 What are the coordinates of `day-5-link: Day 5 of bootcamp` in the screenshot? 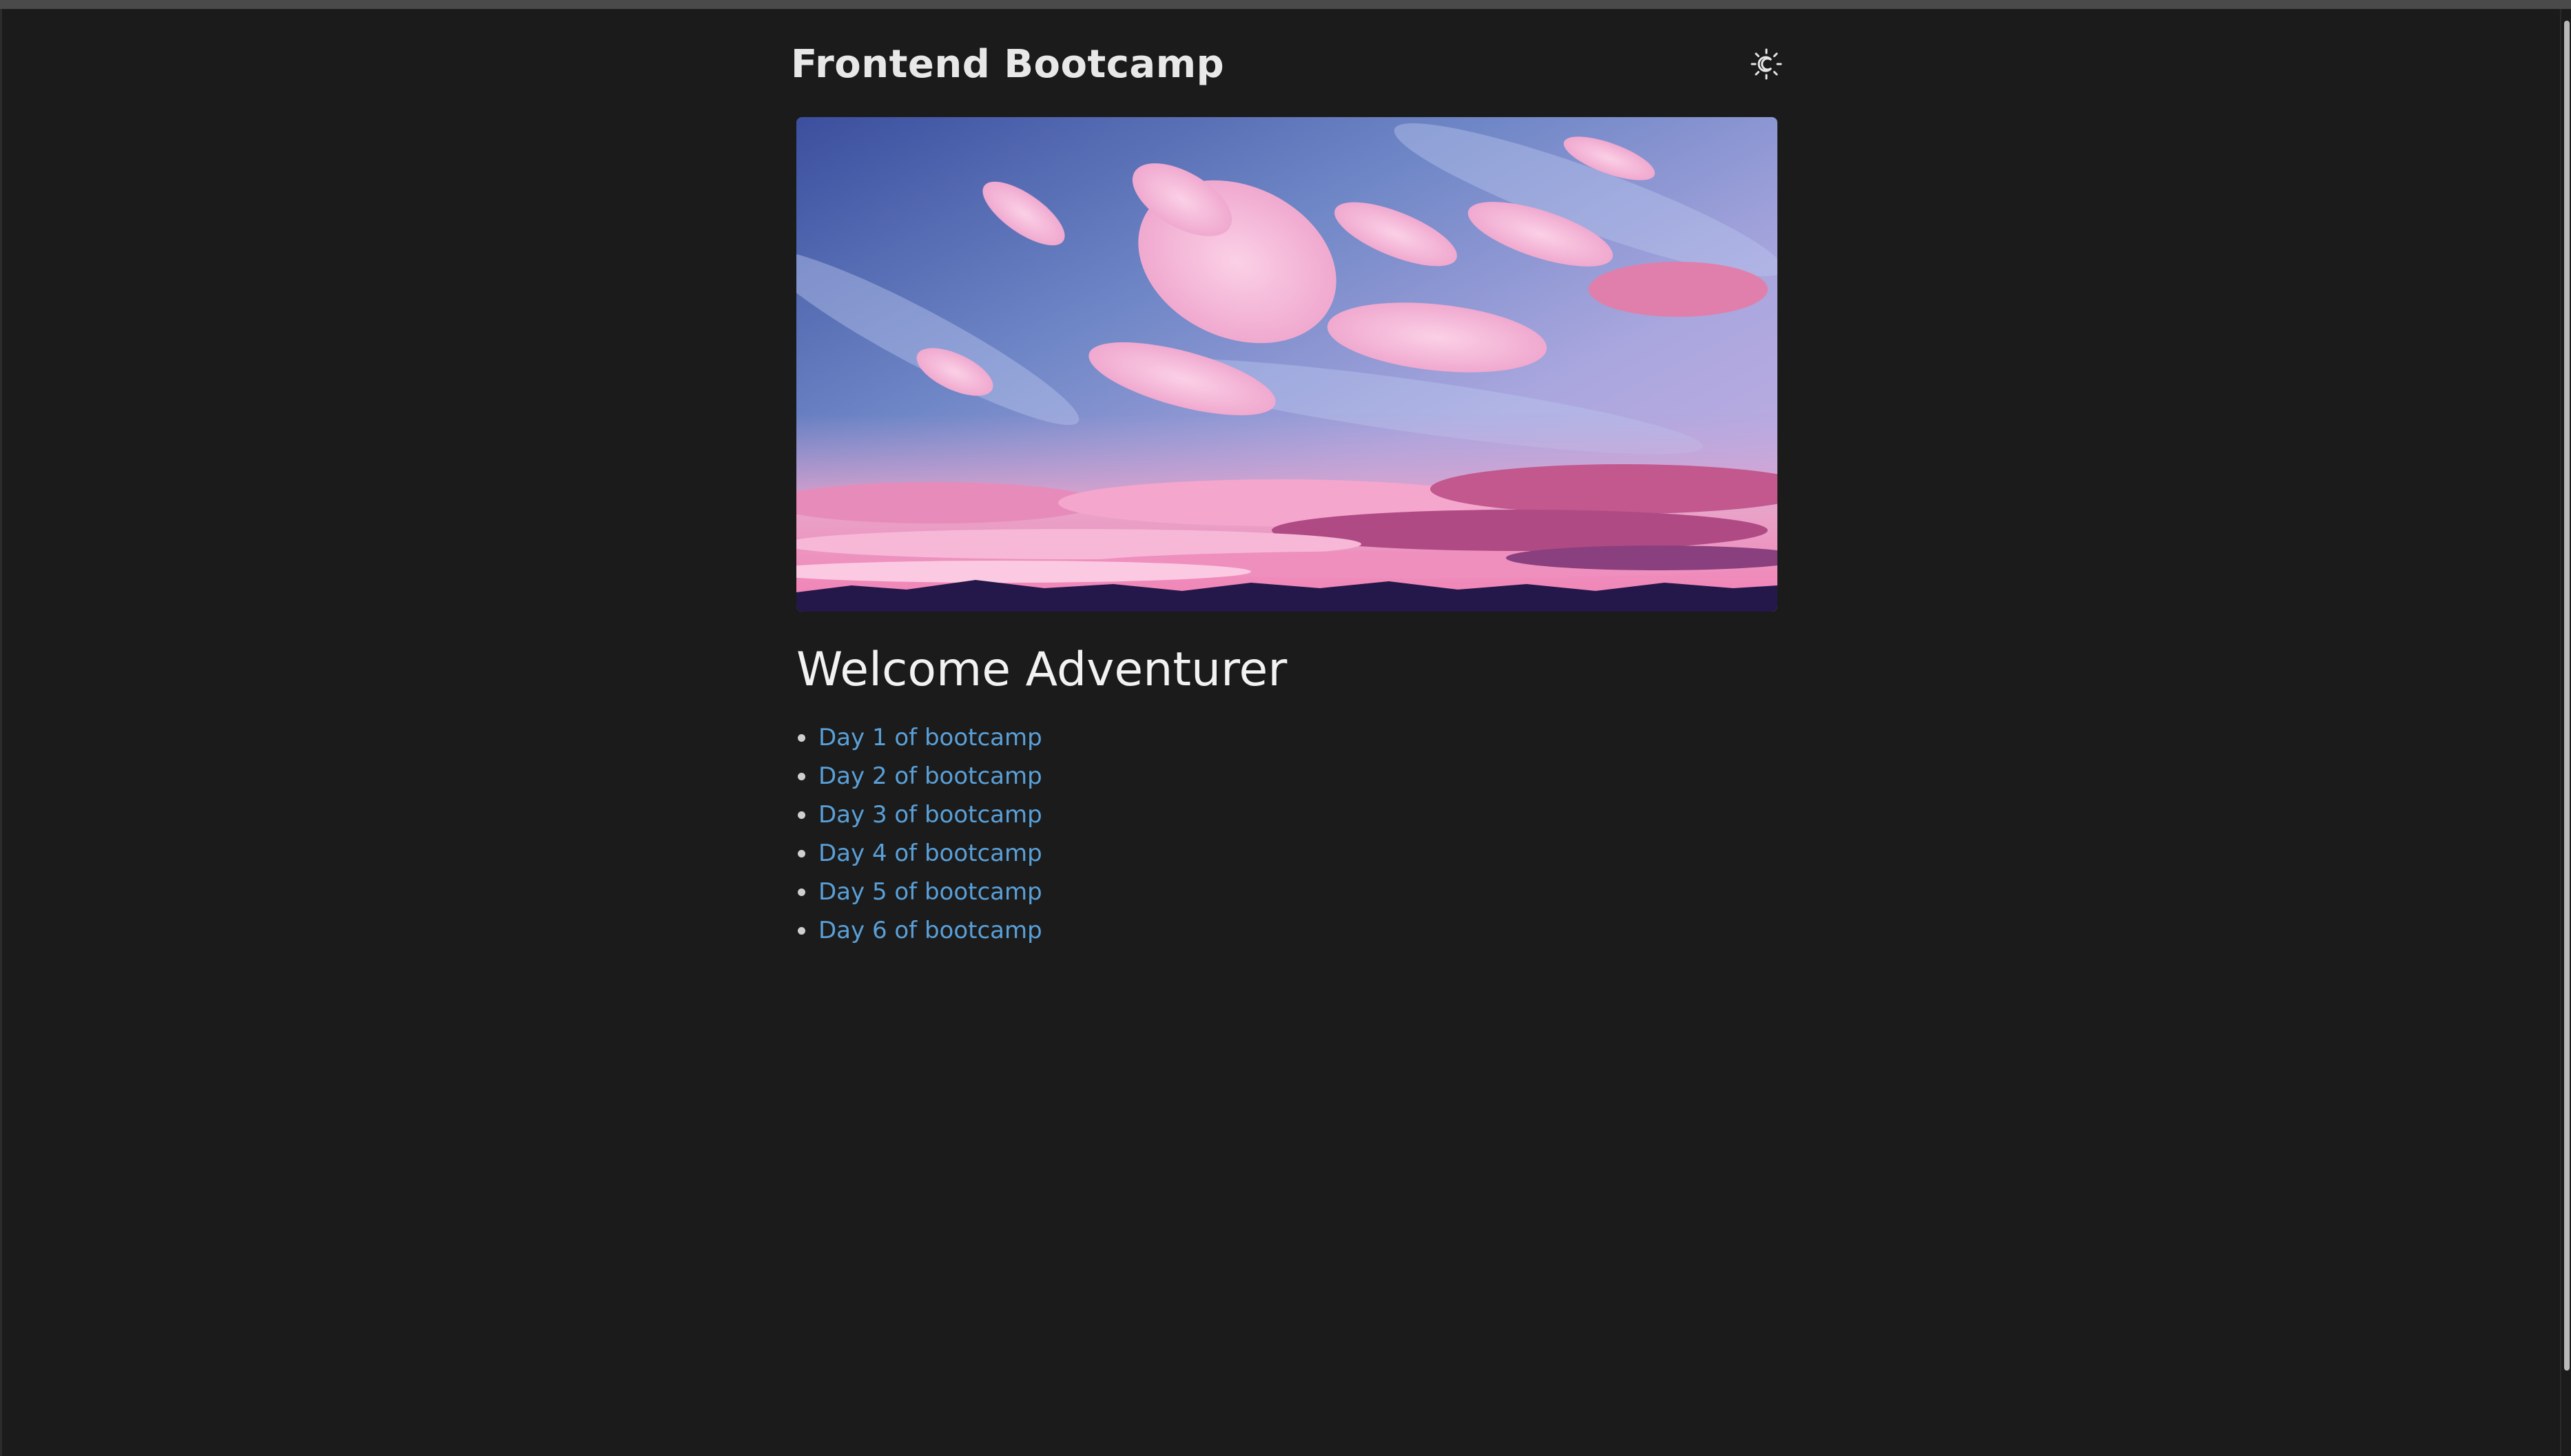 It's located at (930, 892).